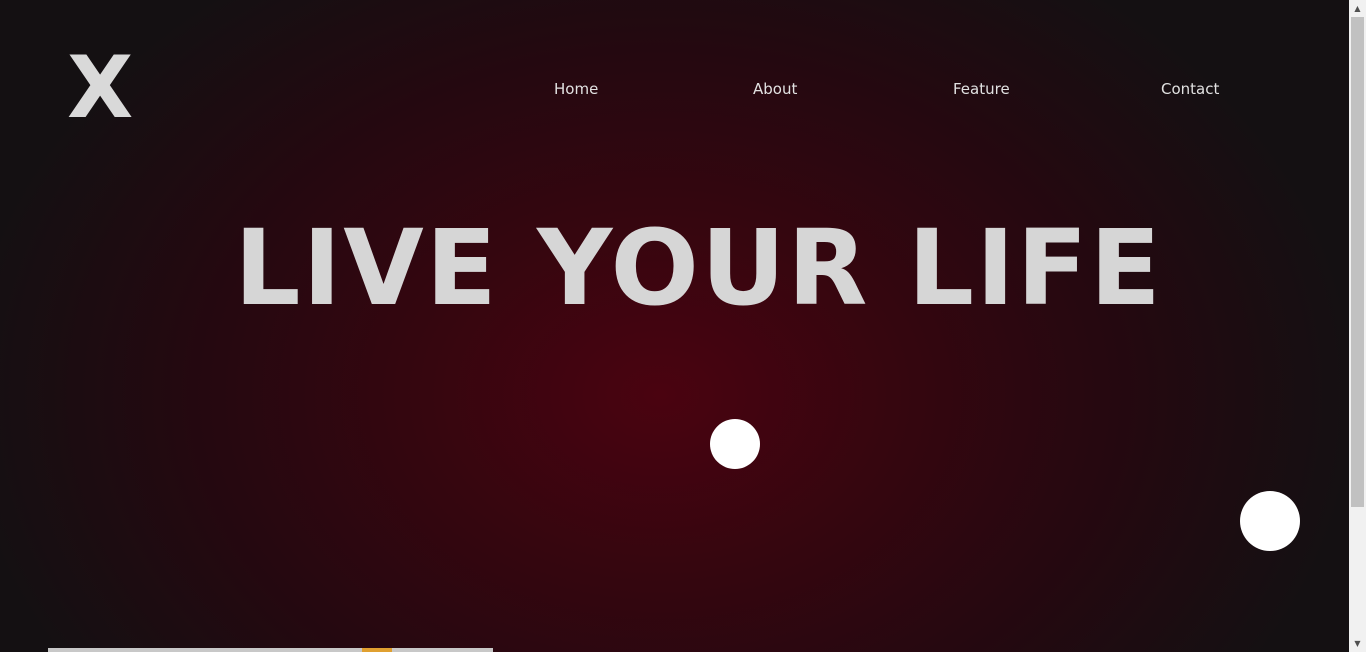 Image resolution: width=1366 pixels, height=652 pixels. I want to click on cursor-dot, so click(735, 444).